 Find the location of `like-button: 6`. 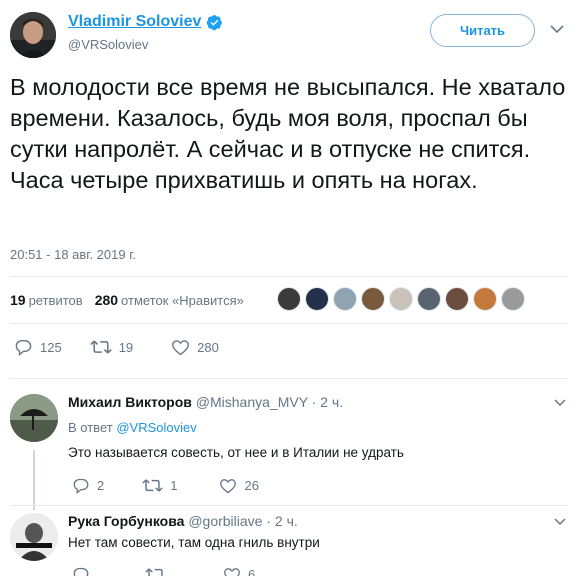

like-button: 6 is located at coordinates (239, 571).